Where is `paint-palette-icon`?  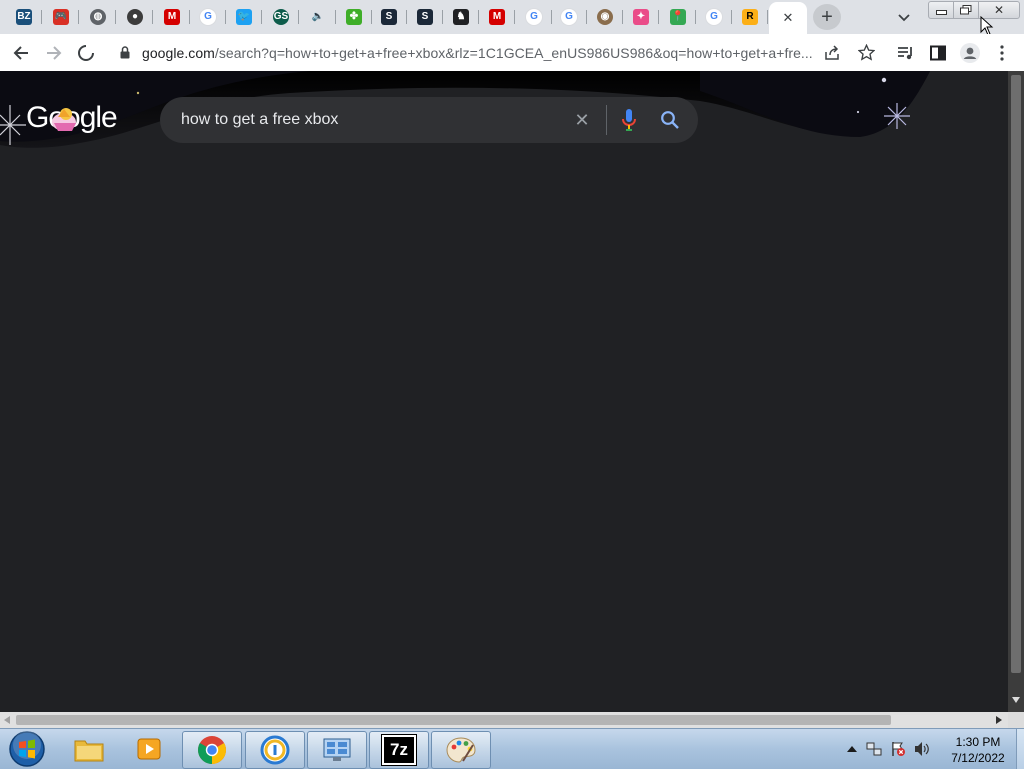 paint-palette-icon is located at coordinates (461, 750).